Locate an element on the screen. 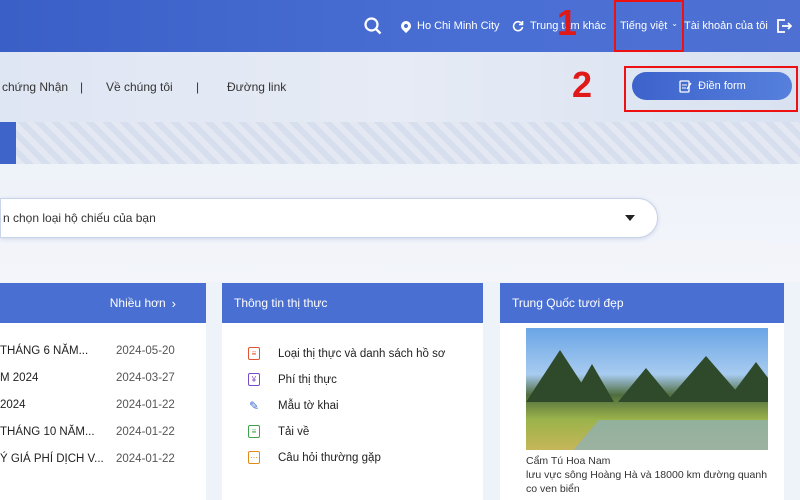 This screenshot has width=800, height=500. news-row: Ý GIÁ PHÍ DỊCH V... 2024-01-22 is located at coordinates (103, 459).